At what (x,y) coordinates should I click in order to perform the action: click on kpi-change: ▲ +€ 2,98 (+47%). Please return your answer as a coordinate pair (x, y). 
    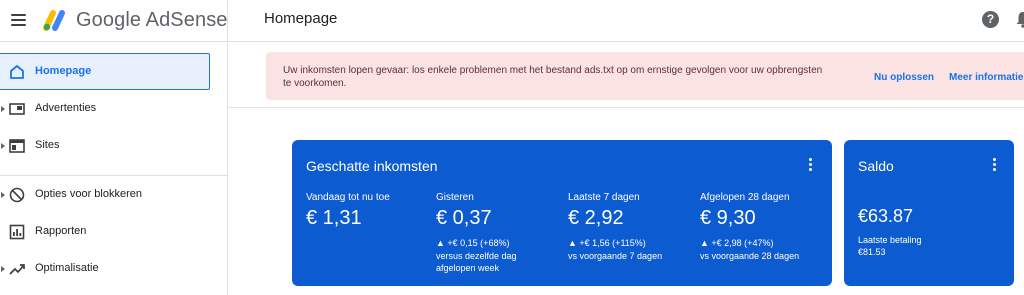
    Looking at the image, I should click on (737, 243).